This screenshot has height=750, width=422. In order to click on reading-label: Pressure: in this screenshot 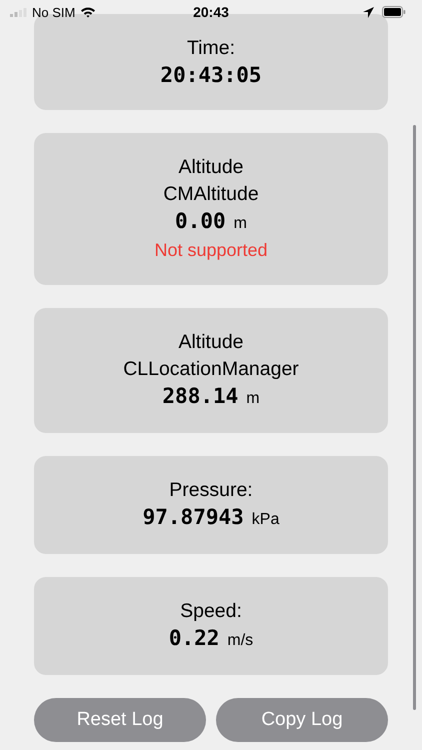, I will do `click(211, 490)`.